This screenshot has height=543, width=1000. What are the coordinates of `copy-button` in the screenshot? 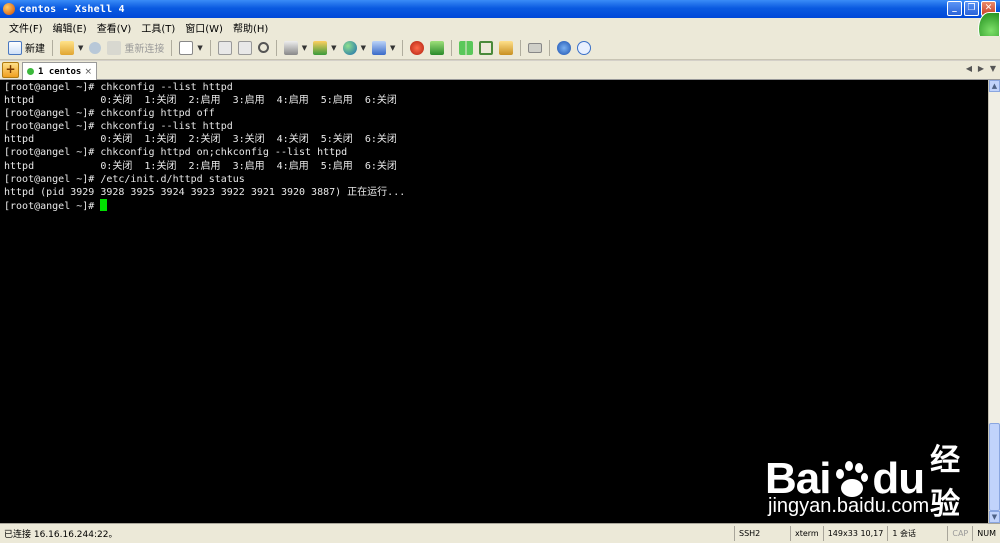 It's located at (225, 48).